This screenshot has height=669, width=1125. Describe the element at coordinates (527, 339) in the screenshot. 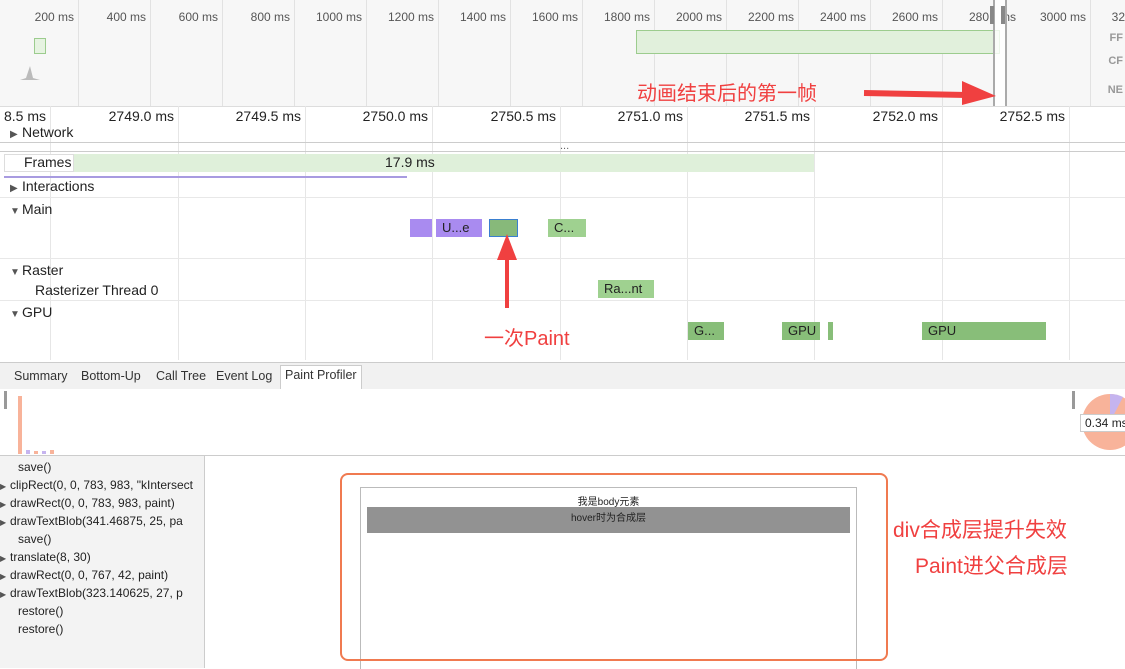

I see `annotation-one-paint: 一次Paint` at that location.